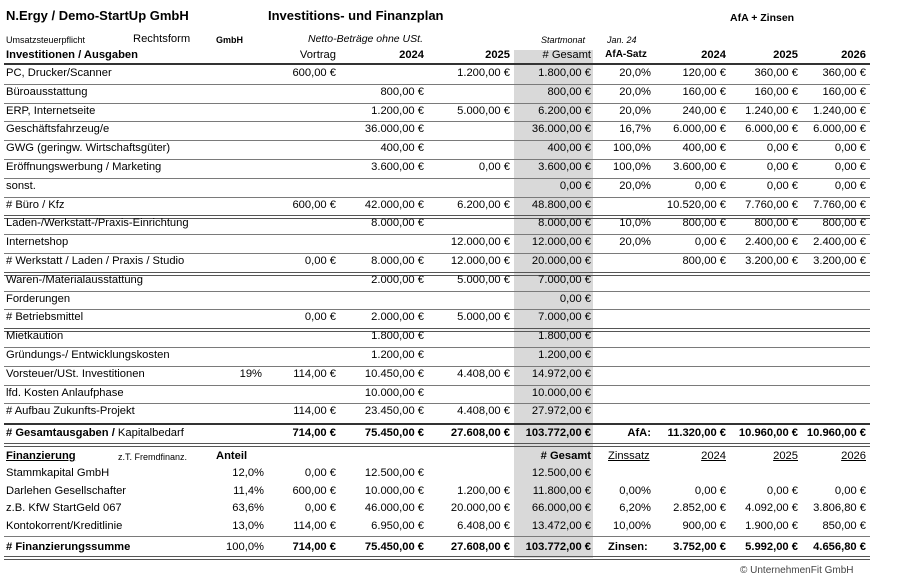 Image resolution: width=907 pixels, height=582 pixels. I want to click on col-afa-2026: 2026, so click(853, 55).